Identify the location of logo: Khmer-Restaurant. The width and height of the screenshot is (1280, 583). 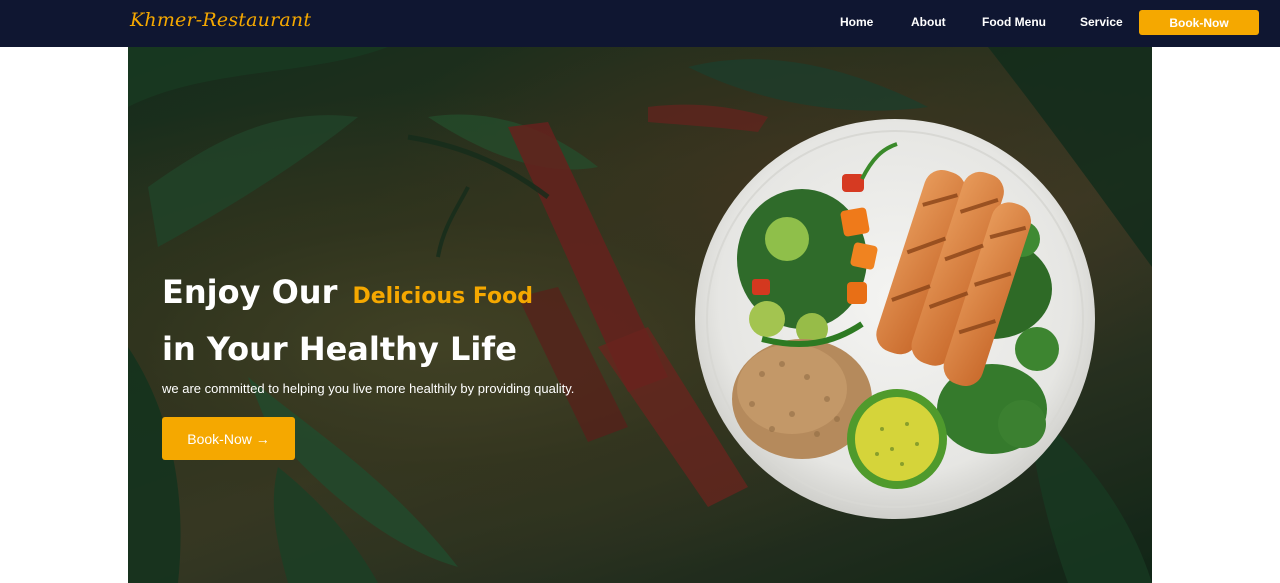
(220, 20).